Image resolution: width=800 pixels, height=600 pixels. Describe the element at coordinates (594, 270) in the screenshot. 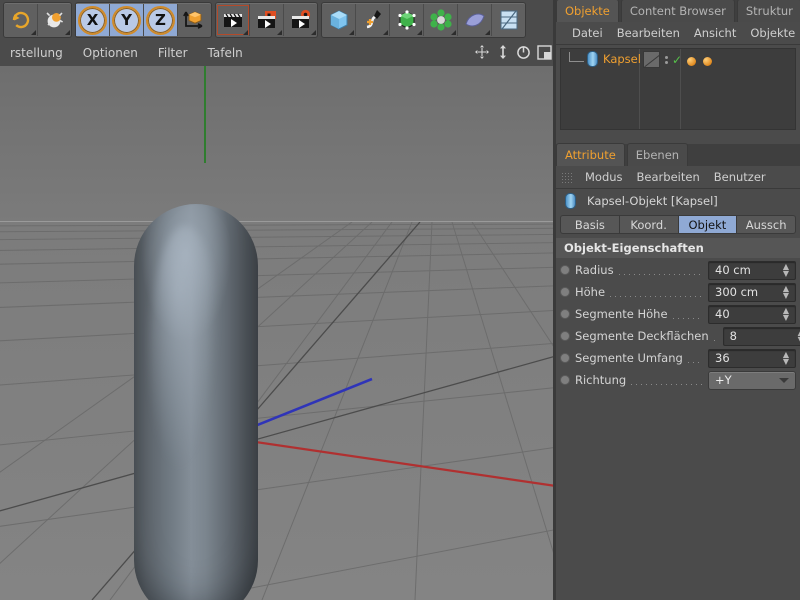

I see `property-label: Radius` at that location.